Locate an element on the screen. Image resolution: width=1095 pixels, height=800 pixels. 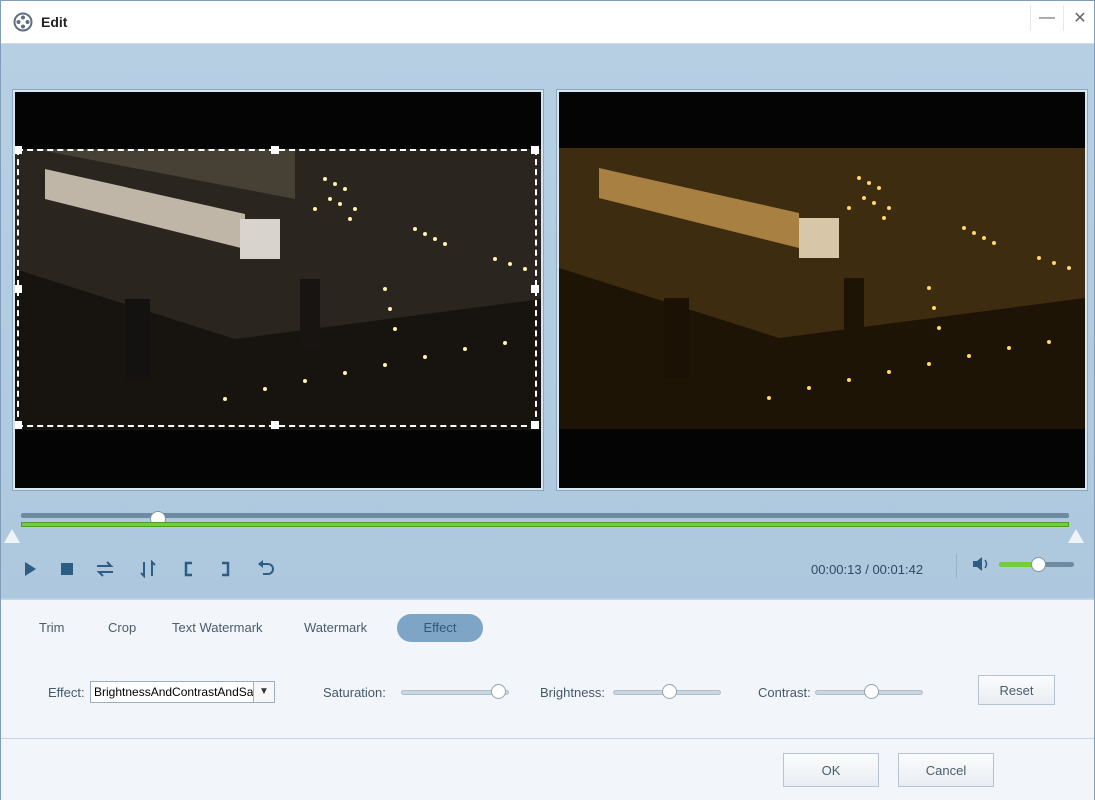
tab-watermark: Watermark is located at coordinates (335, 628).